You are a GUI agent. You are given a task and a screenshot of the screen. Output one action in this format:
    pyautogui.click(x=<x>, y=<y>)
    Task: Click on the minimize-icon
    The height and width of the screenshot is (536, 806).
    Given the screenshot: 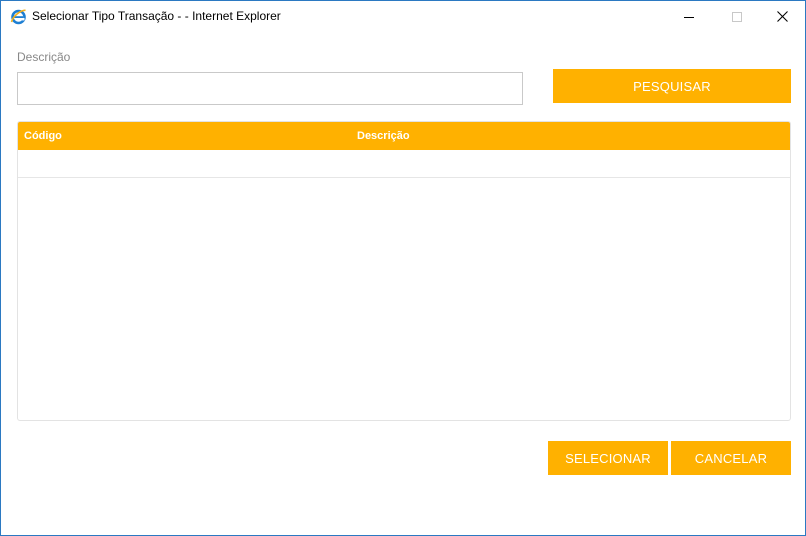 What is the action you would take?
    pyautogui.click(x=689, y=17)
    